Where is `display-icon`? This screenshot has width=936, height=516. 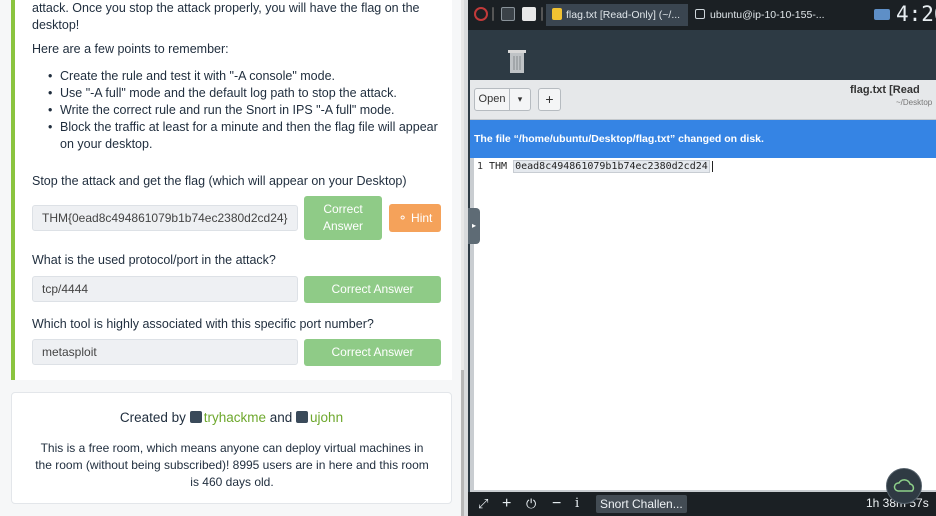
display-icon is located at coordinates (882, 14).